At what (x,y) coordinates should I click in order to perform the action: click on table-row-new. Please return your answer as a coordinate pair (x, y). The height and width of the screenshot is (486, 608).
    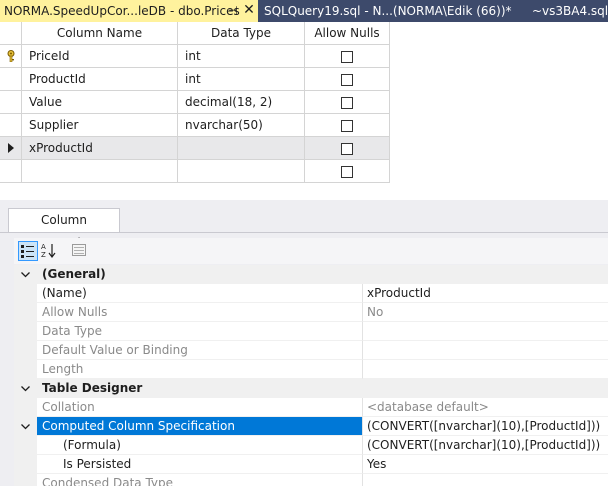
    Looking at the image, I should click on (195, 171).